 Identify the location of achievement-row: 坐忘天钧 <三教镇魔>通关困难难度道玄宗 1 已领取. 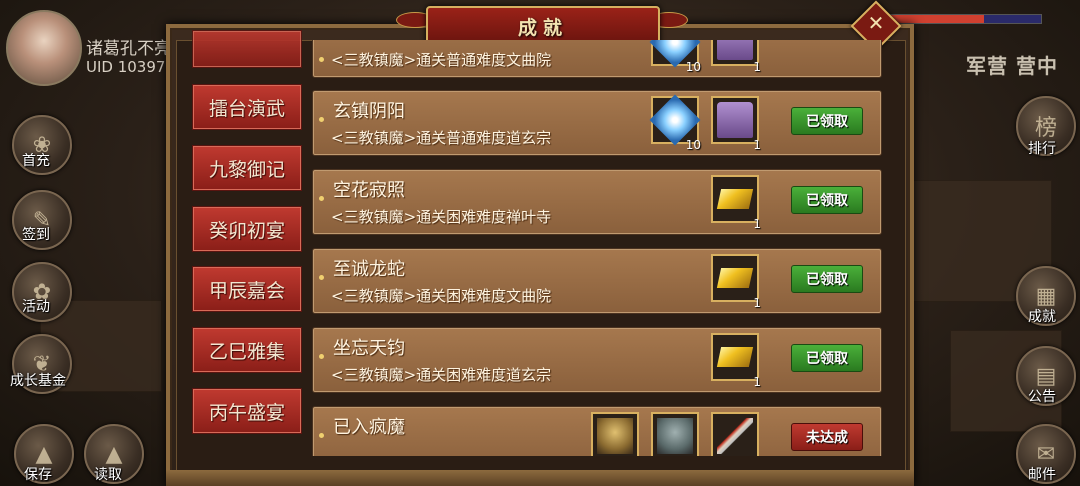
(597, 360).